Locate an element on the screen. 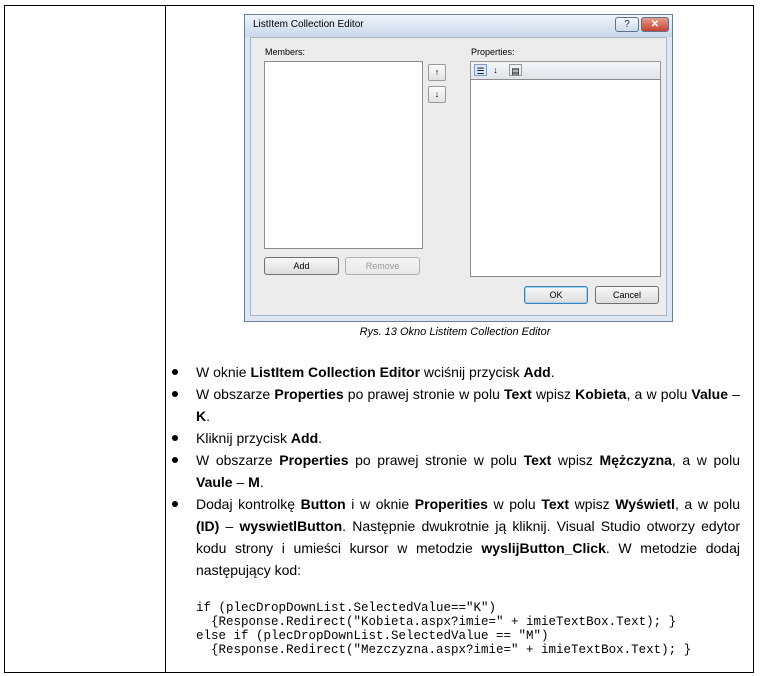 This screenshot has width=760, height=676. bold-term: ListItem Collection Editor is located at coordinates (335, 372).